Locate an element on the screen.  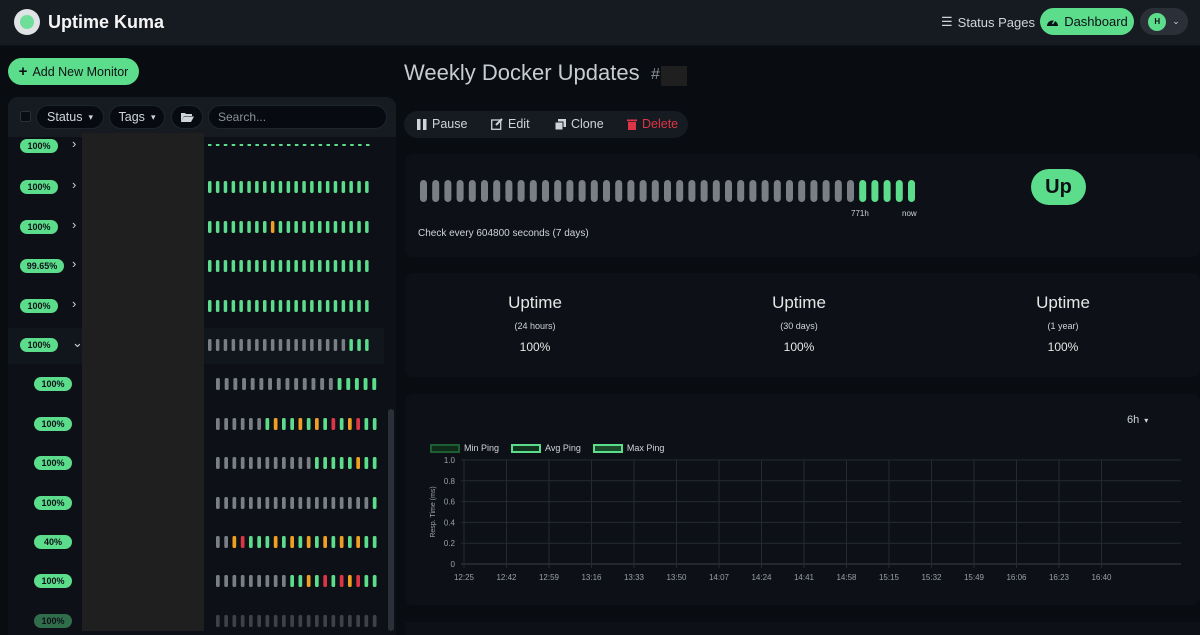
uptime-30d: Uptime (30 days) 100% is located at coordinates (799, 323).